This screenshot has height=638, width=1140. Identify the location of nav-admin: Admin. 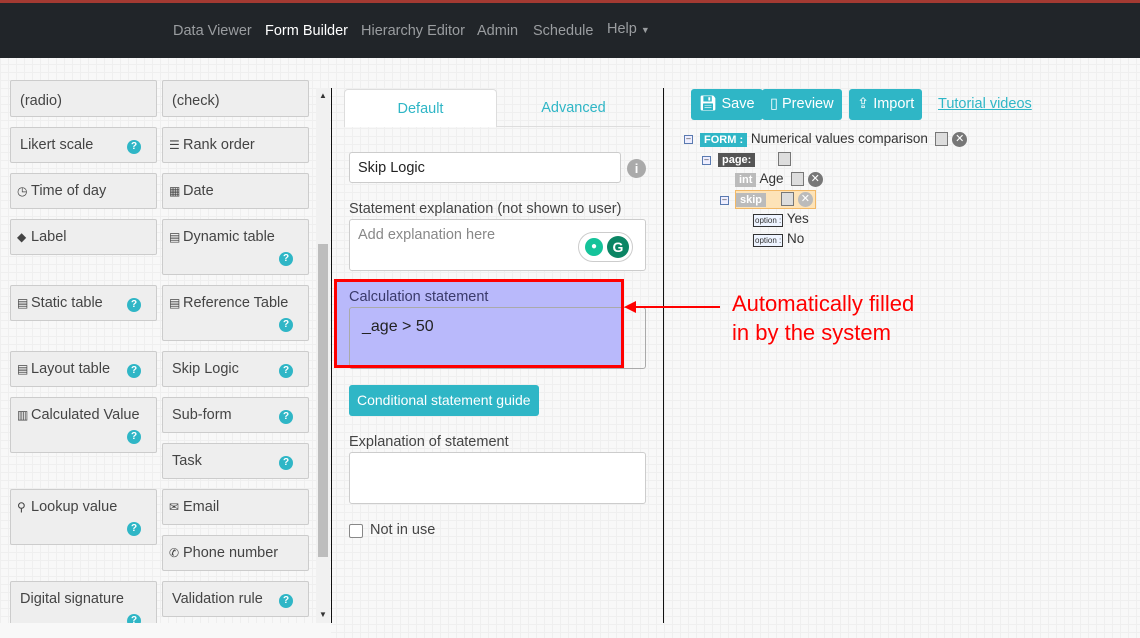
(497, 31).